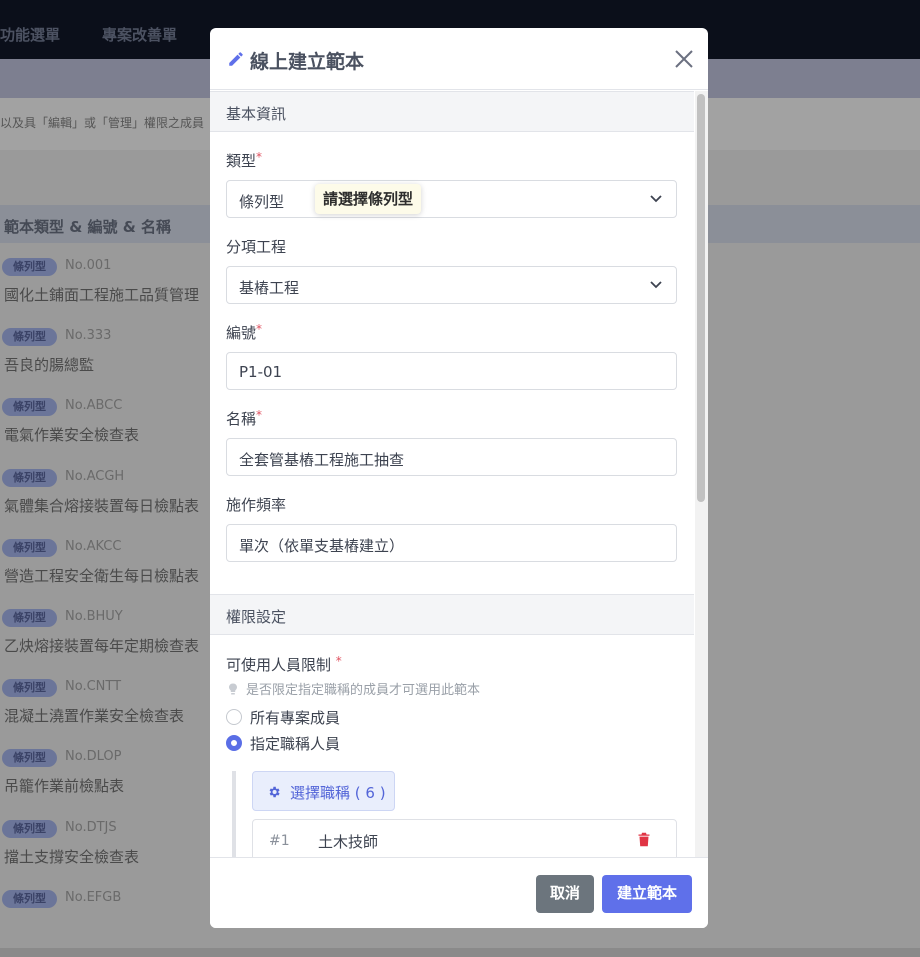  What do you see at coordinates (451, 199) in the screenshot?
I see `type-select: 條列型 請選擇條列型` at bounding box center [451, 199].